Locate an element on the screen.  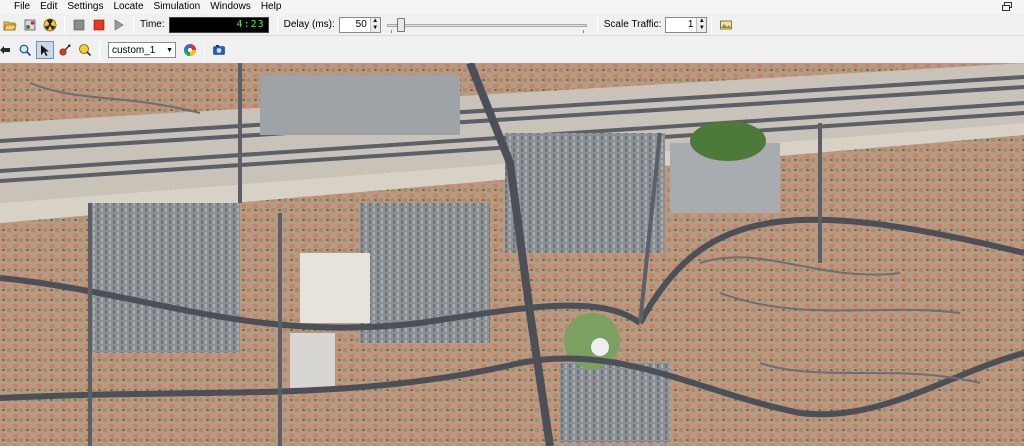
stop-icon is located at coordinates (99, 24).